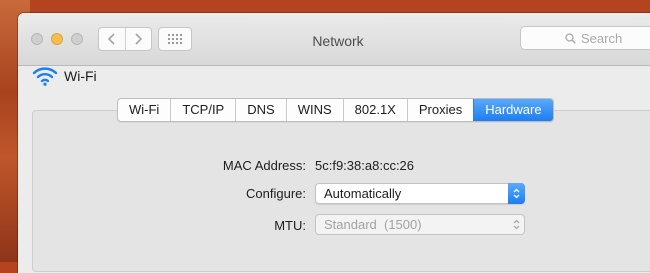 The width and height of the screenshot is (650, 273). I want to click on mtu-select: Standard (1500), so click(420, 224).